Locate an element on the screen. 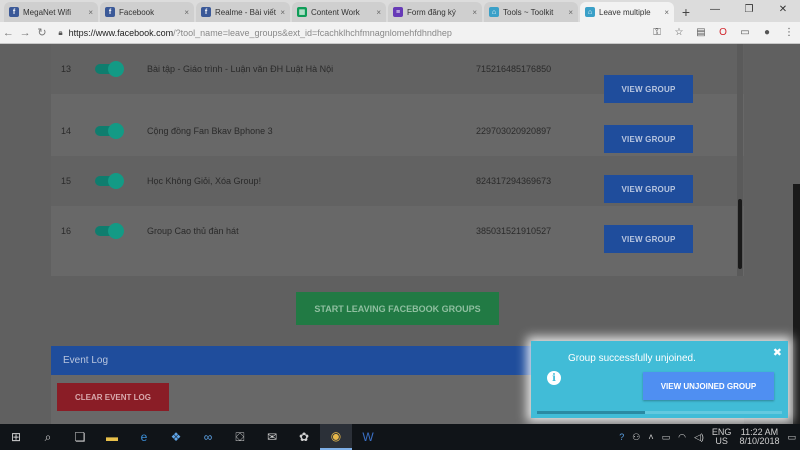  bookmark-star-icon: ☆ is located at coordinates (679, 32).